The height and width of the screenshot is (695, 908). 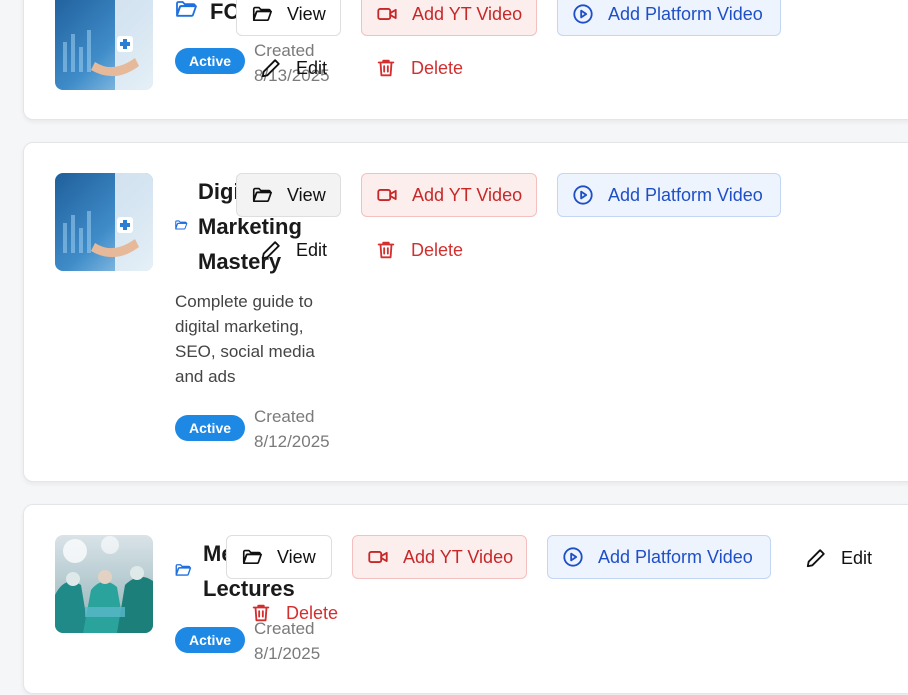 What do you see at coordinates (284, 416) in the screenshot?
I see `created-label-text: Created` at bounding box center [284, 416].